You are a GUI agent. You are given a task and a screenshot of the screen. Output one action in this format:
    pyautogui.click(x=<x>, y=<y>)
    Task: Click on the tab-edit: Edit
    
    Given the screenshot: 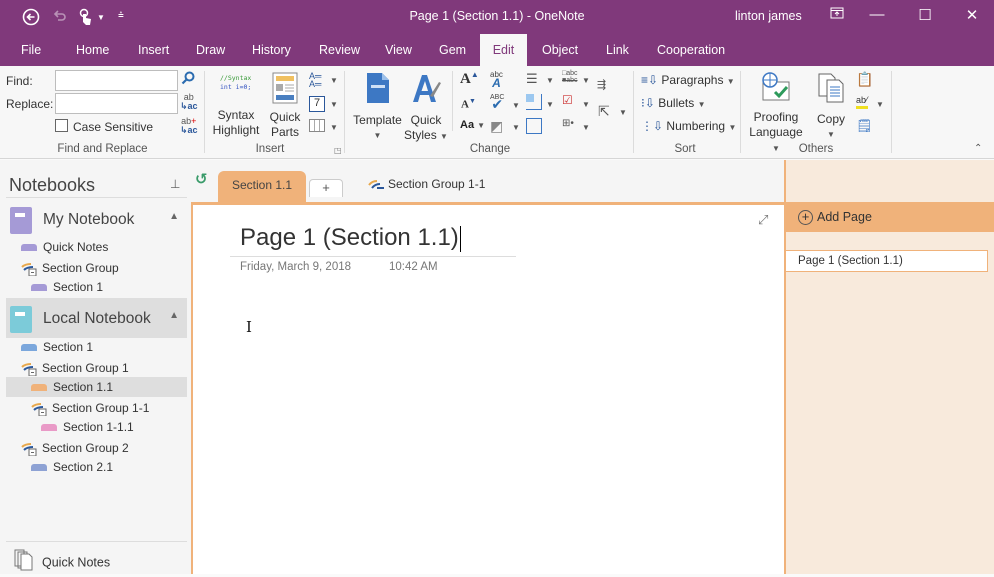 What is the action you would take?
    pyautogui.click(x=503, y=50)
    